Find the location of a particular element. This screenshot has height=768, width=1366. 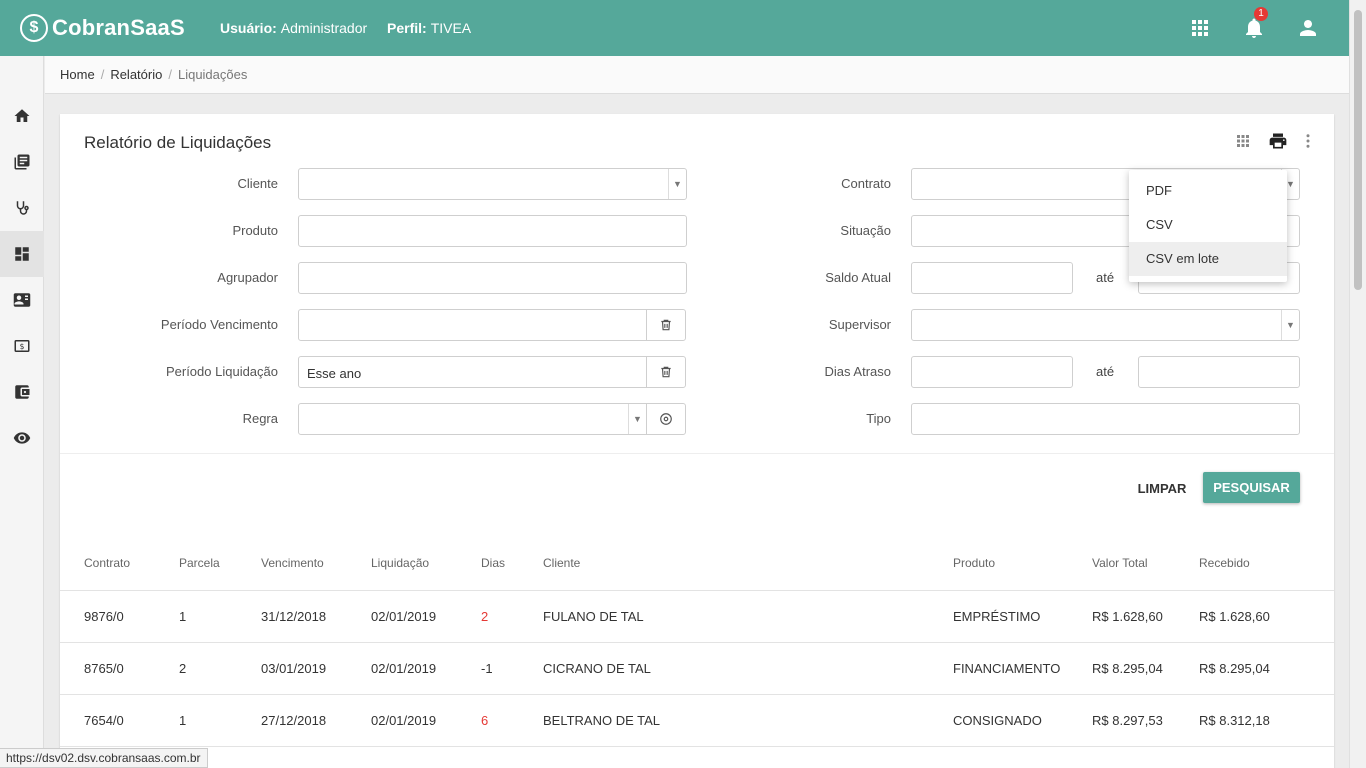

col-header-cliente: Cliente is located at coordinates (561, 563).